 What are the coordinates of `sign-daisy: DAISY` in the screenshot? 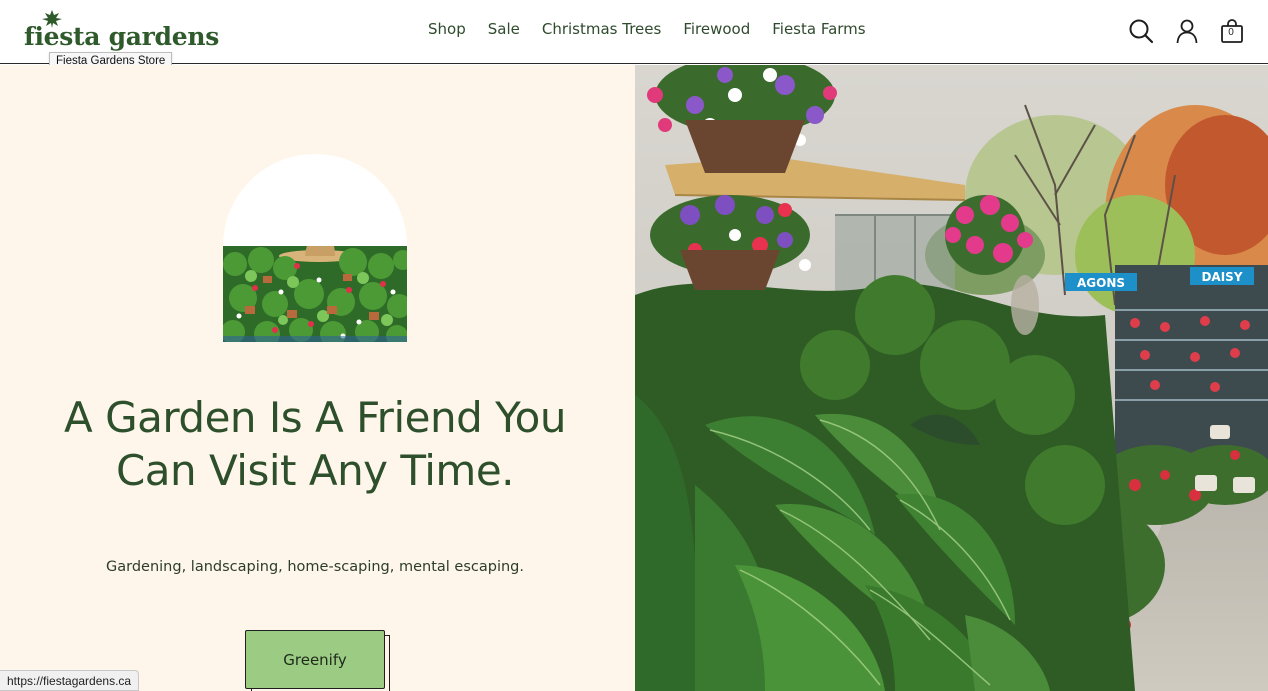 It's located at (1221, 277).